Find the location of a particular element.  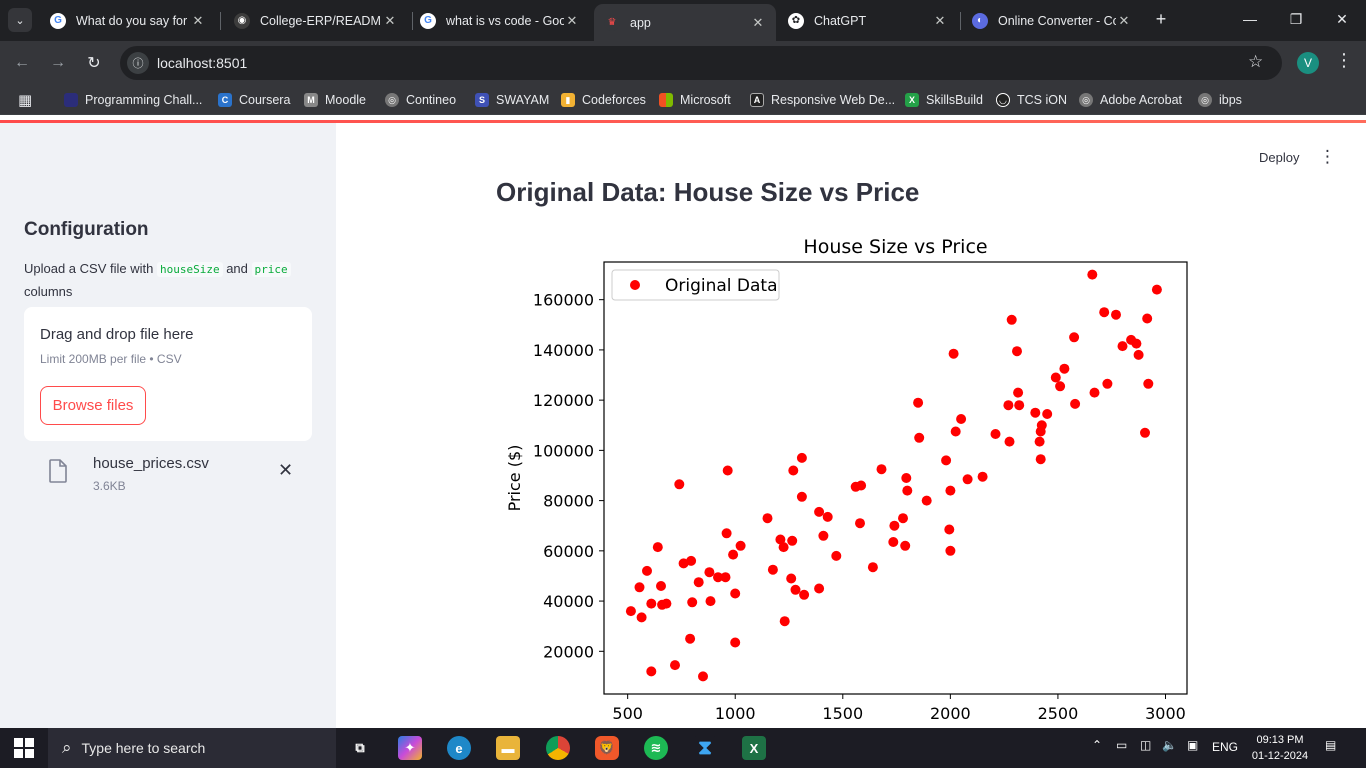

tab-6: ◐ Online Converter - Co ✕ is located at coordinates (1052, 20).